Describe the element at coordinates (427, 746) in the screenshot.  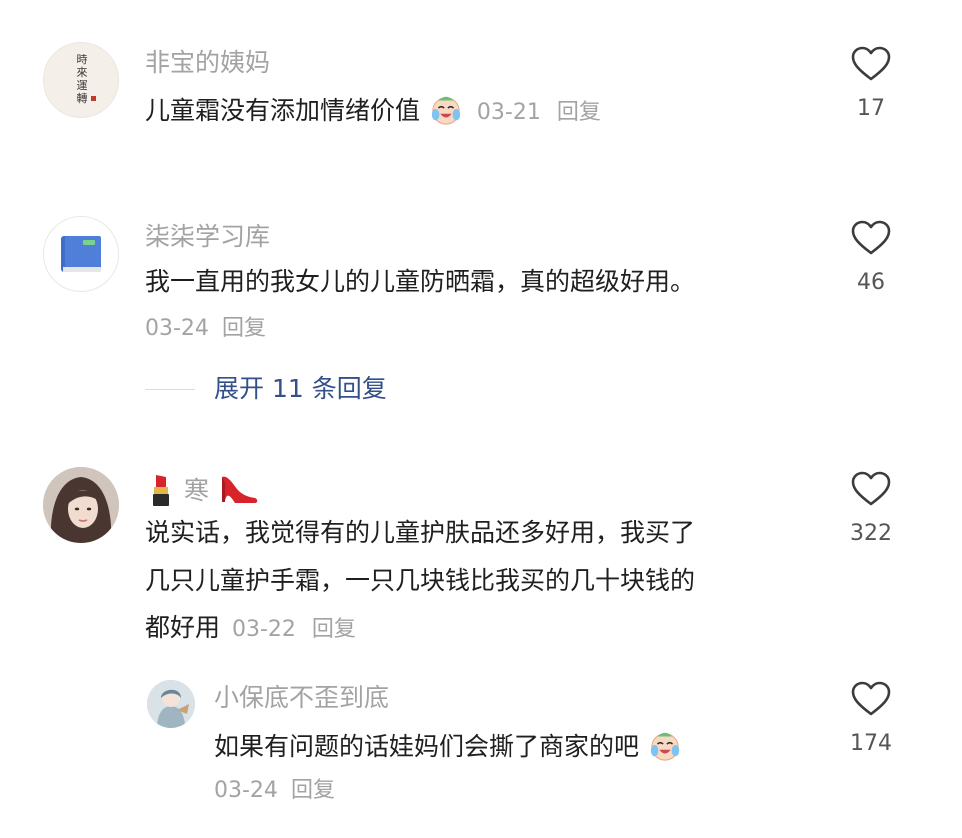
I see `comment-text: 如果有问题的话娃妈们会撕了商家的吧` at that location.